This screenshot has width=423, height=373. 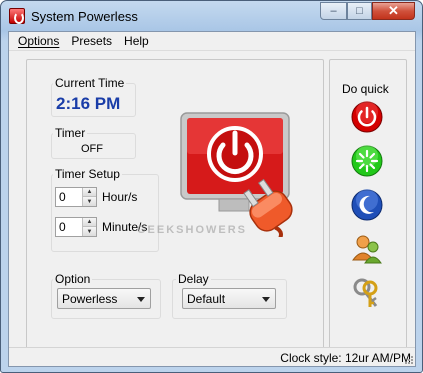 I want to click on menu-help: Help, so click(x=136, y=41).